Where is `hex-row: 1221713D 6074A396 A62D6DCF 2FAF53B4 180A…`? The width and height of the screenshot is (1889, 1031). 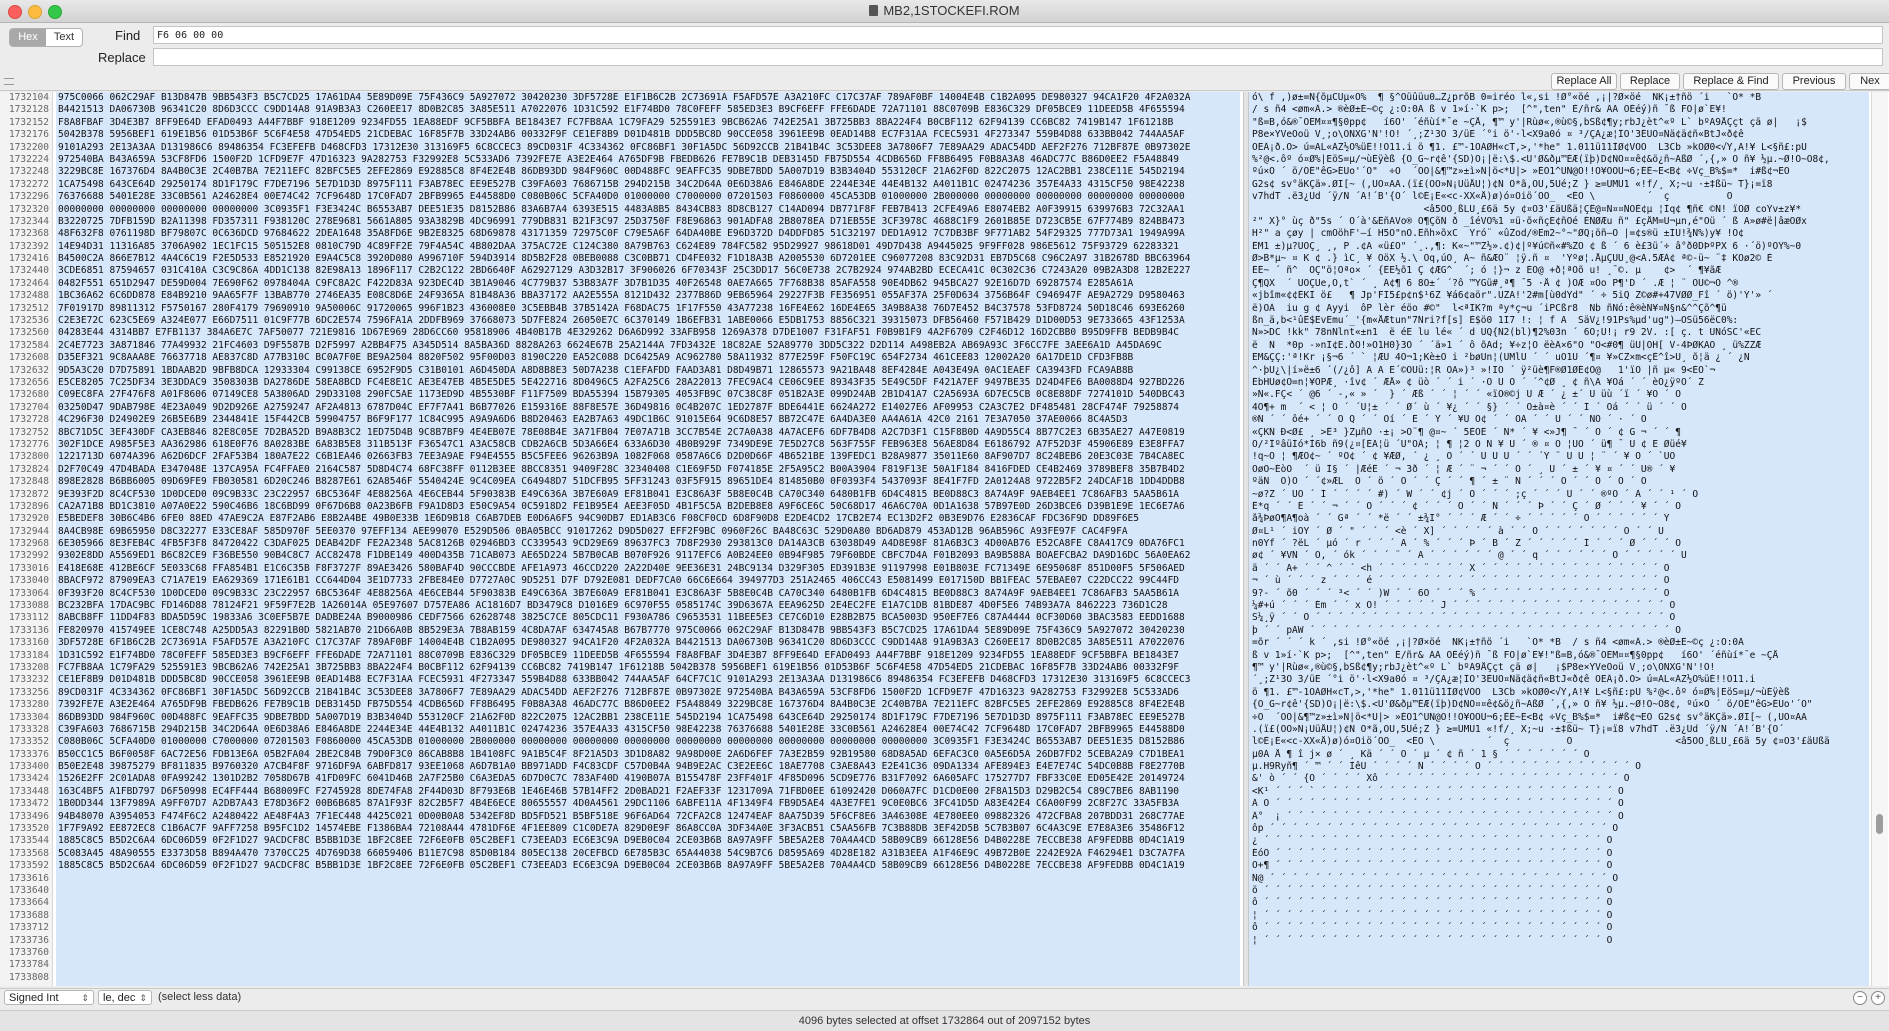
hex-row: 1221713D 6074A396 A62D6DCF 2FAF53B4 180A… is located at coordinates (648, 457).